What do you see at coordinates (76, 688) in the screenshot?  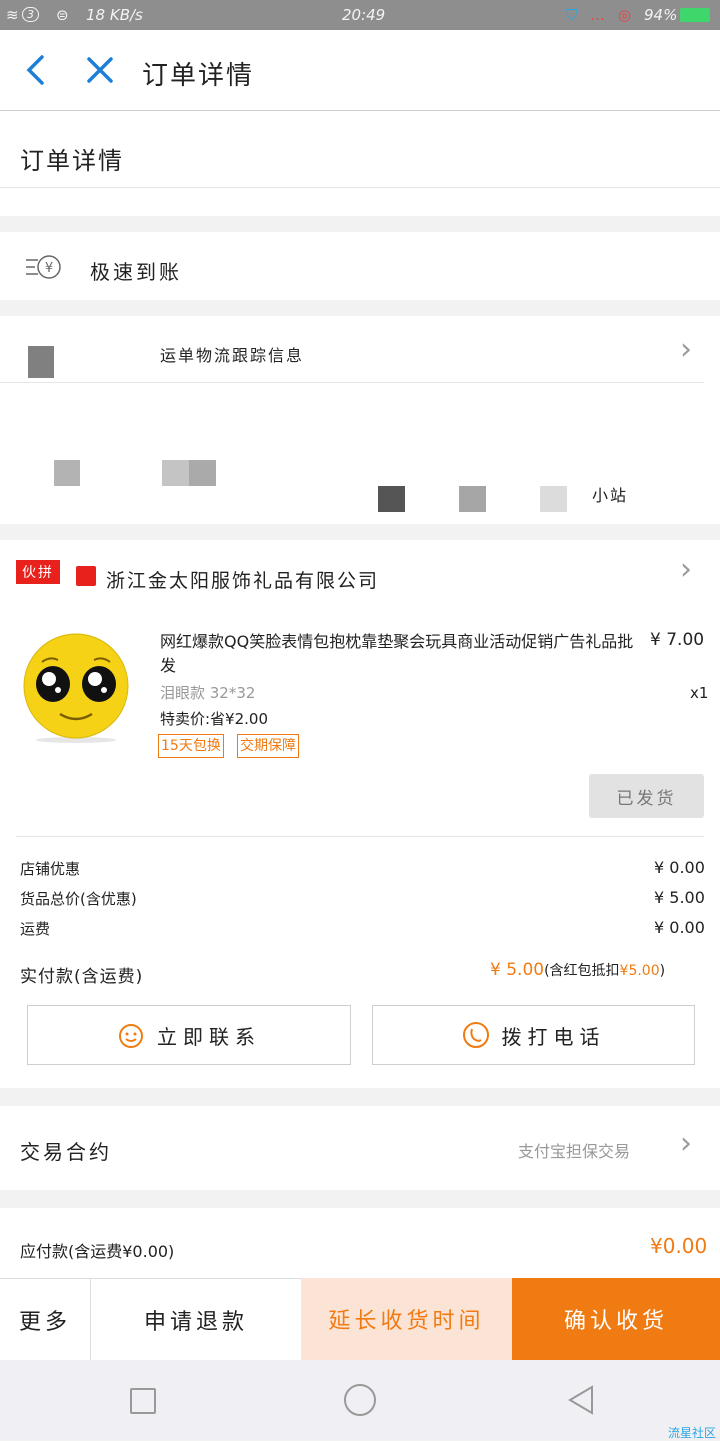 I see `product-image` at bounding box center [76, 688].